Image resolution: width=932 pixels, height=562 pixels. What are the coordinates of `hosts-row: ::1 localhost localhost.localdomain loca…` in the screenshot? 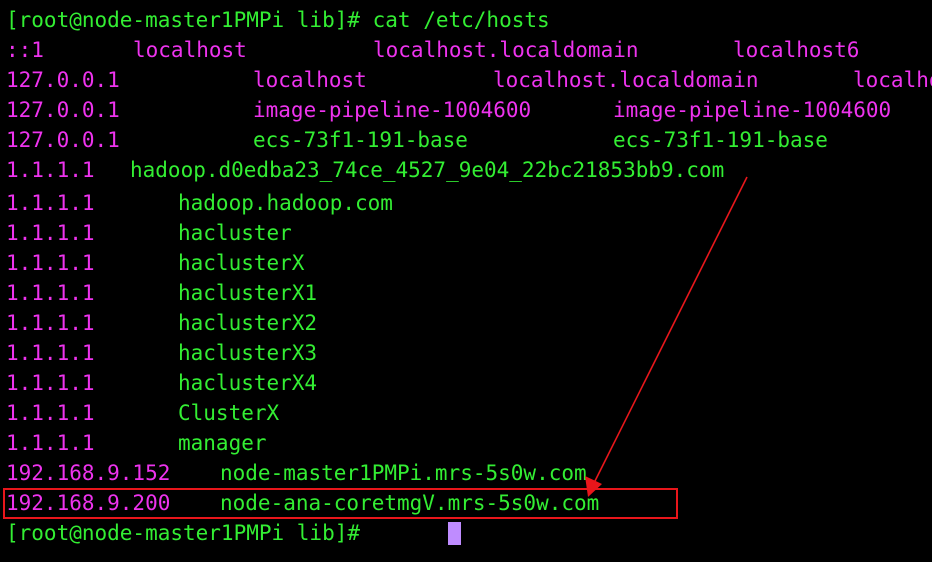 It's located at (432, 50).